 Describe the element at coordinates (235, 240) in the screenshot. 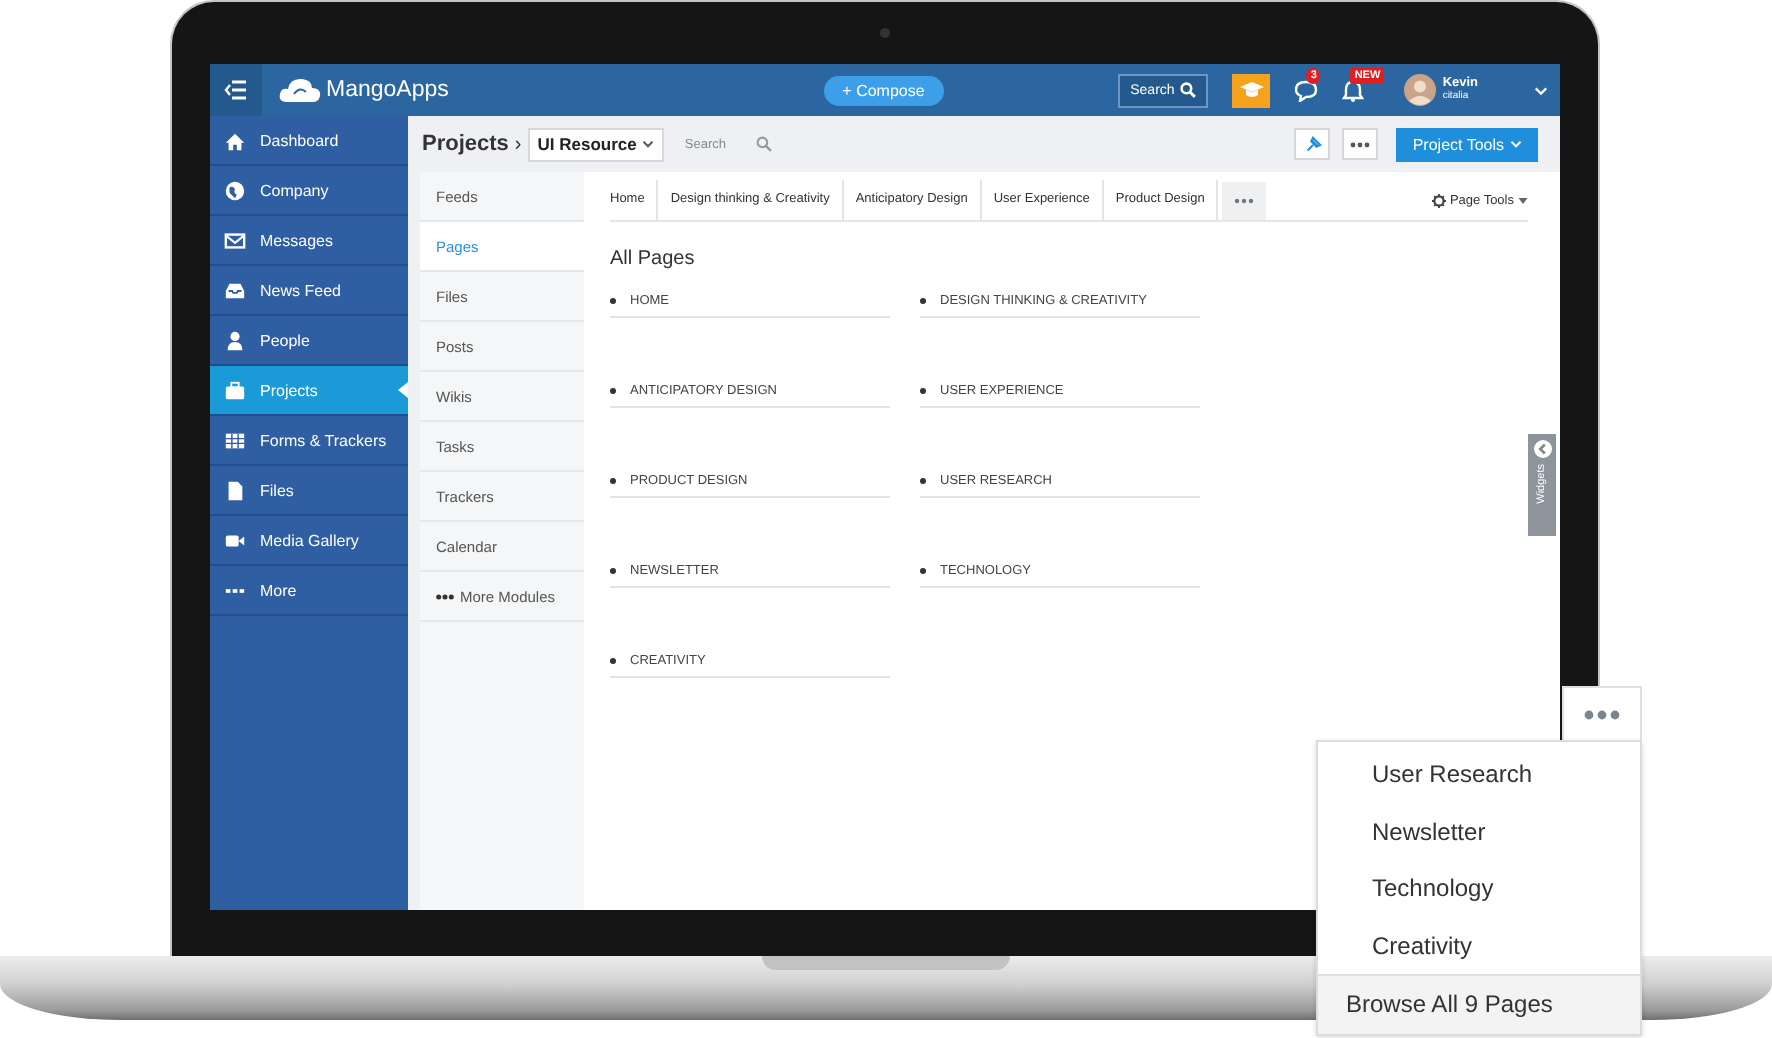

I see `envelope-icon` at that location.